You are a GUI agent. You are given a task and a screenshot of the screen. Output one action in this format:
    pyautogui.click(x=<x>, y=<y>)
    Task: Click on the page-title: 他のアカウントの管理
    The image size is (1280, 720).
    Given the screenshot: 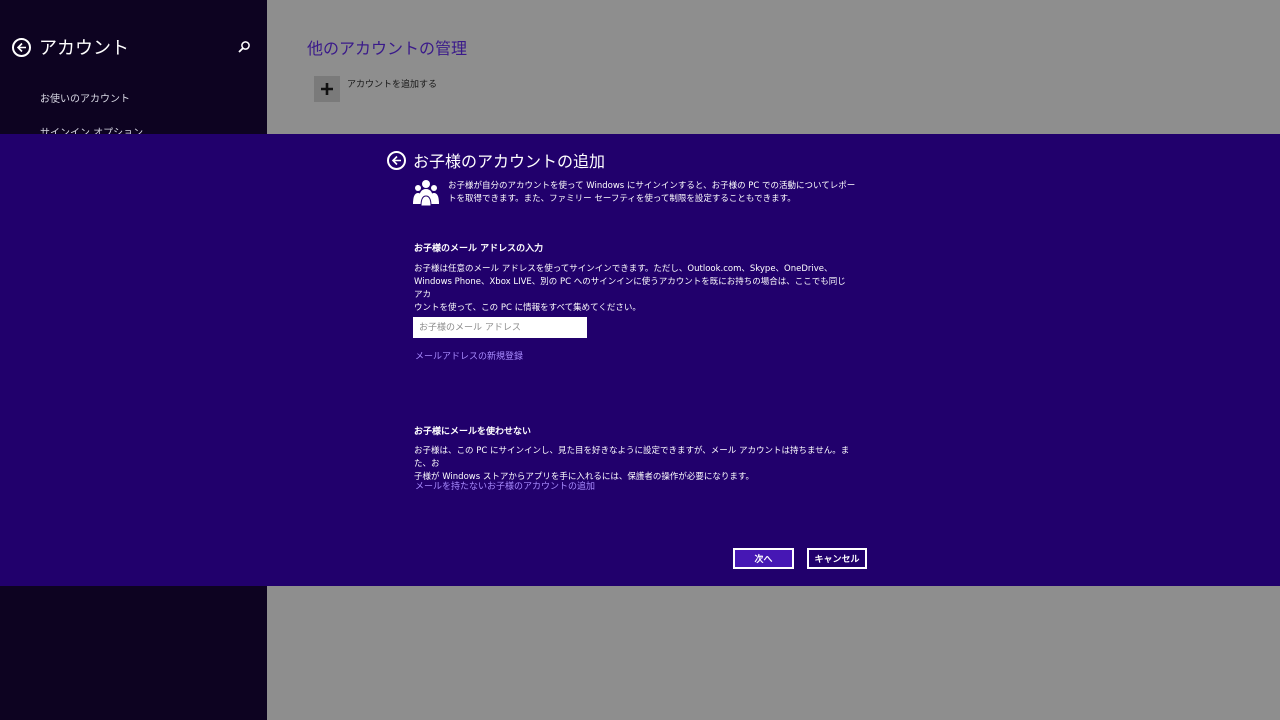 What is the action you would take?
    pyautogui.click(x=387, y=48)
    